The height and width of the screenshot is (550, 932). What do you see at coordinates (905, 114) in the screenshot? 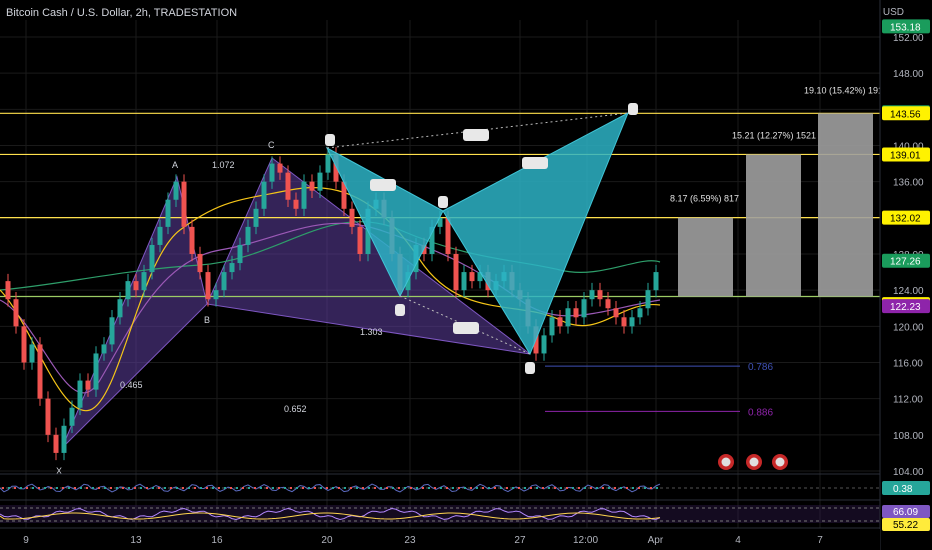
I see `price-tag-label: 143.56` at bounding box center [905, 114].